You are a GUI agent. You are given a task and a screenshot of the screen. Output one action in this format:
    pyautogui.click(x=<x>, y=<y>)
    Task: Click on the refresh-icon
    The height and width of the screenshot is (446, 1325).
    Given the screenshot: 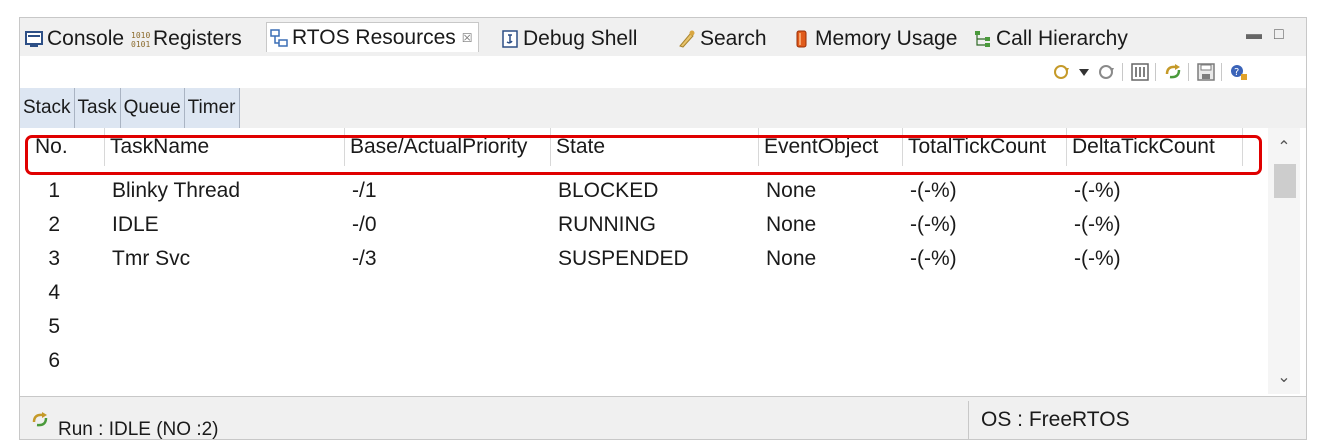 What is the action you would take?
    pyautogui.click(x=1107, y=72)
    